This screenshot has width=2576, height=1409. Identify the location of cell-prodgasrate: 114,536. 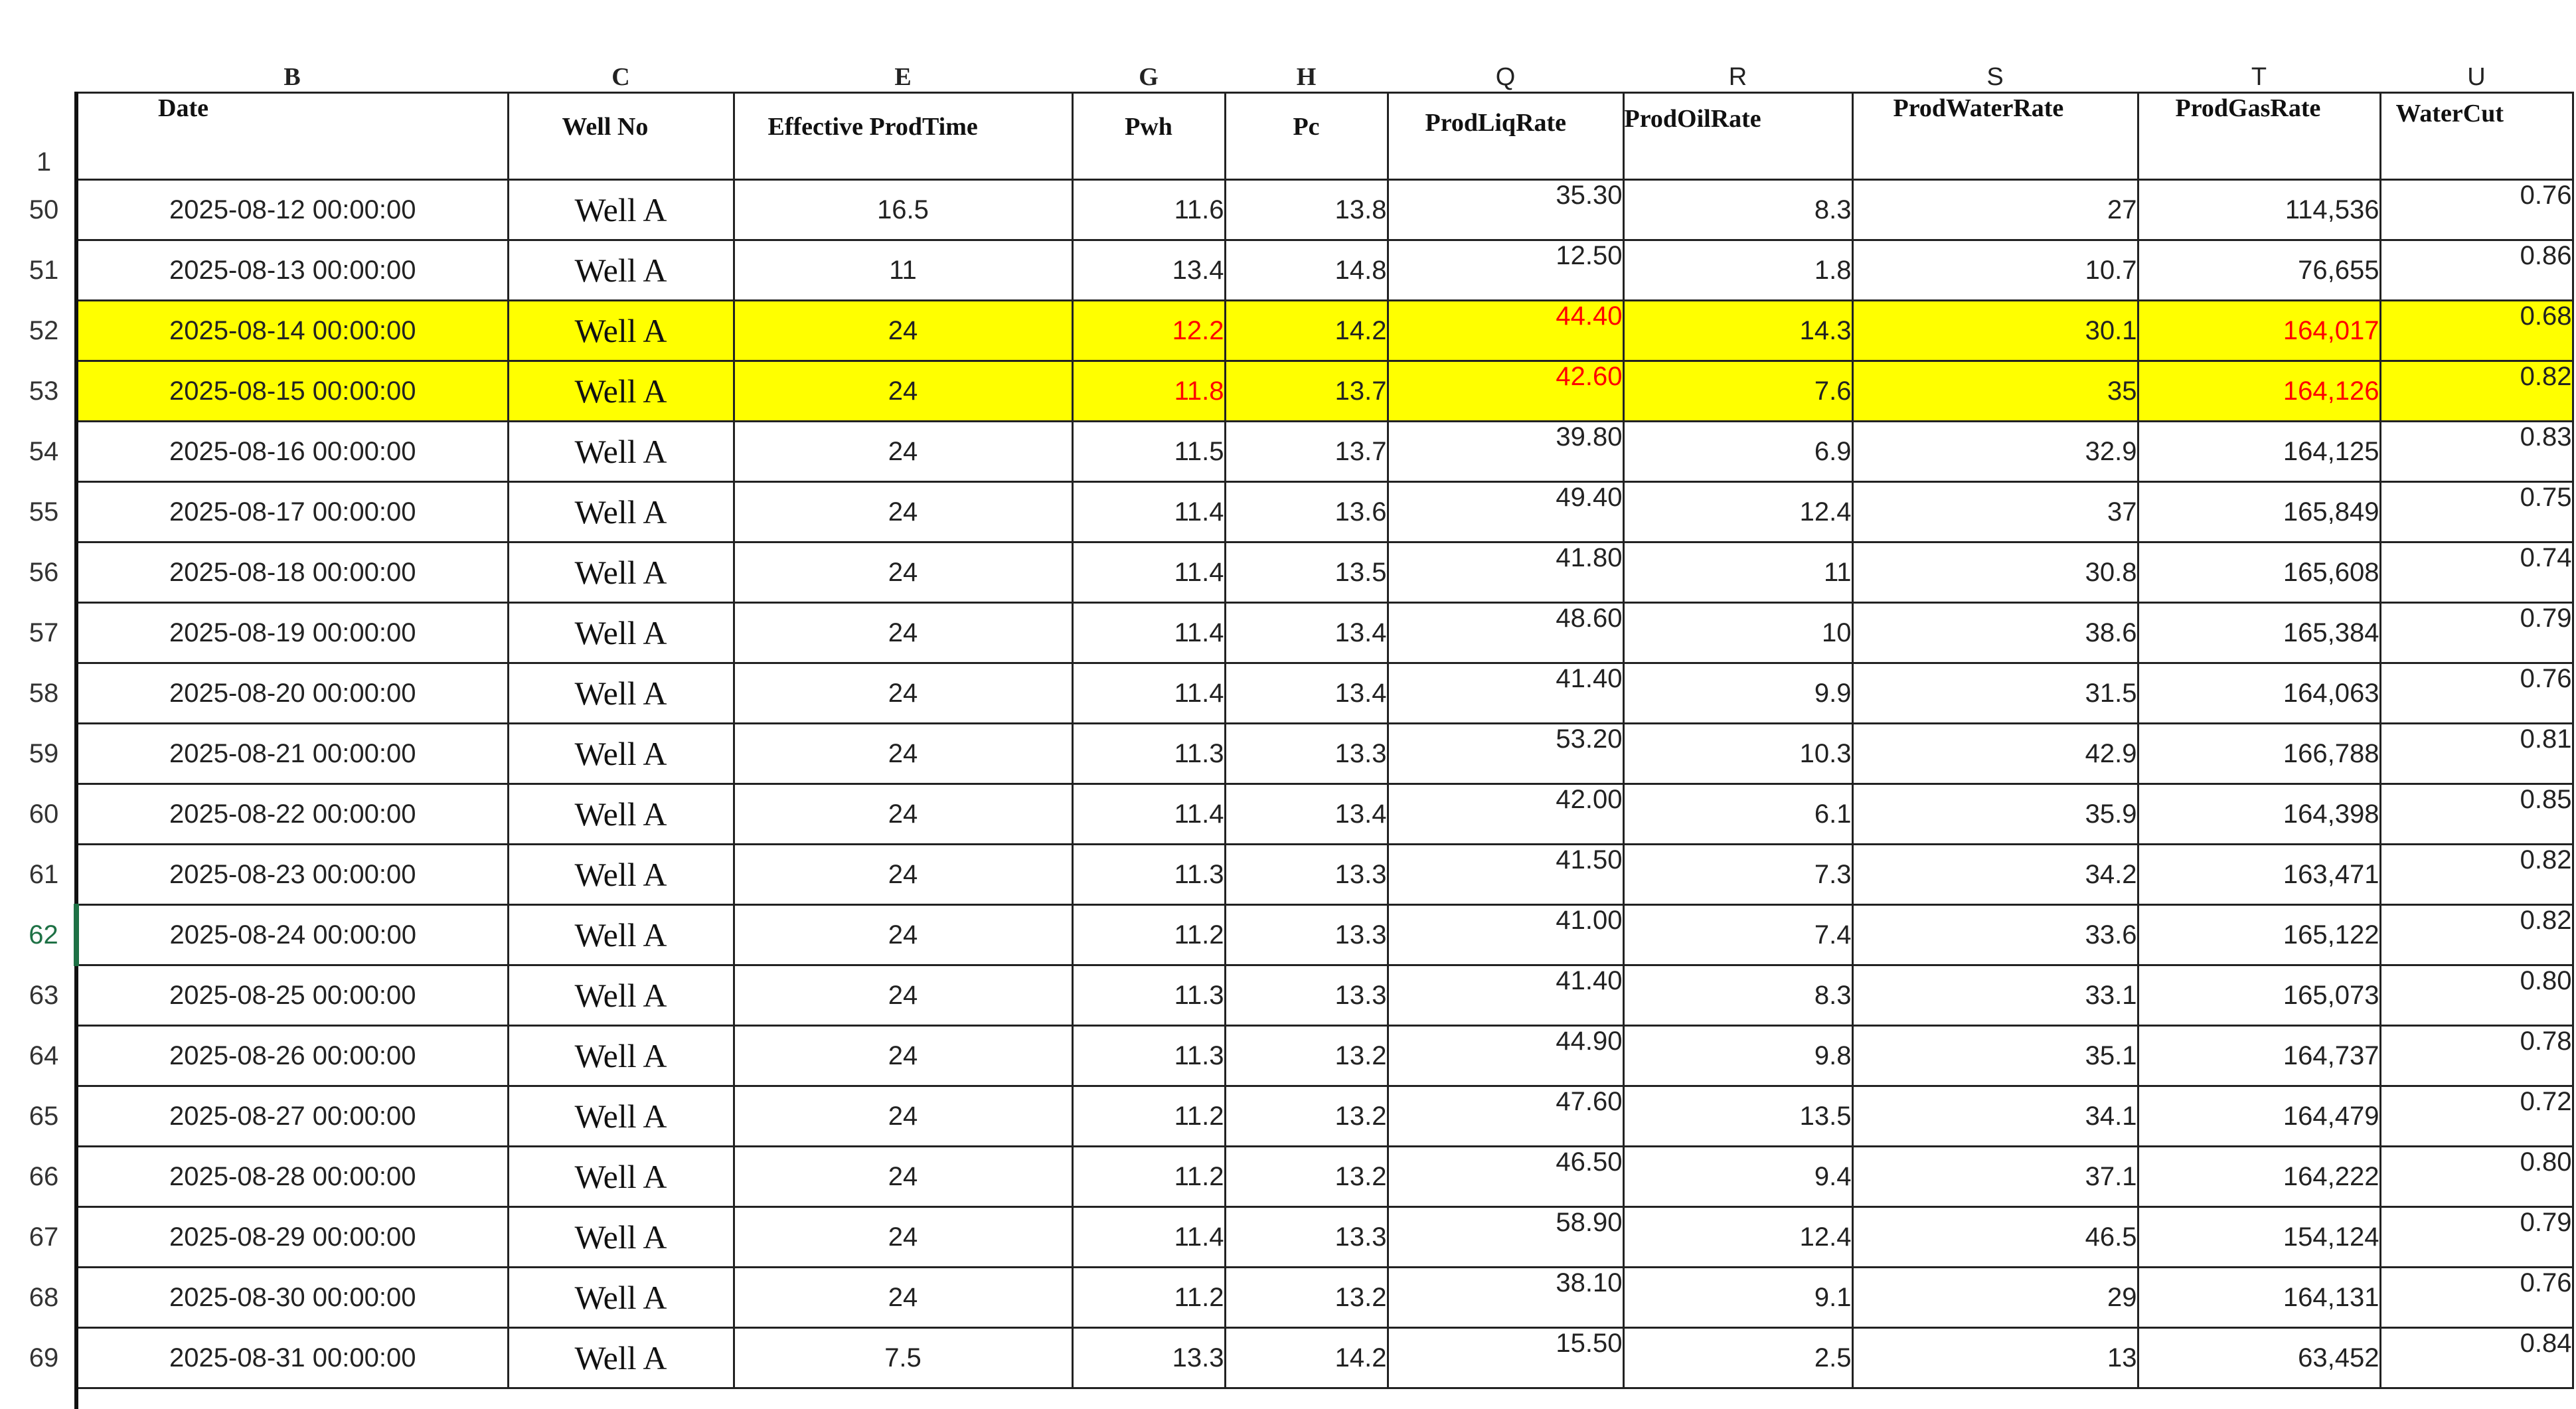
(2259, 210).